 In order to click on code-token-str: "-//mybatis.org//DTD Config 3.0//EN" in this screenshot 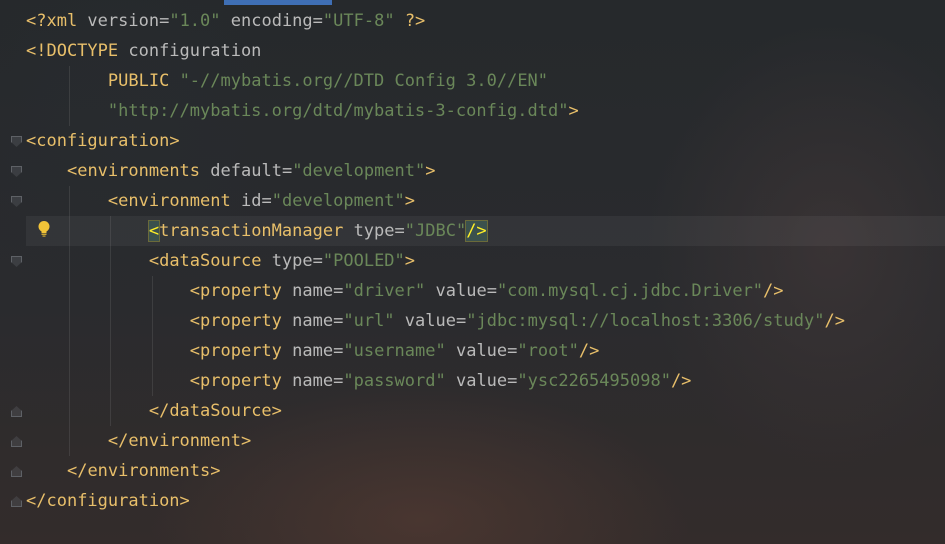, I will do `click(364, 81)`.